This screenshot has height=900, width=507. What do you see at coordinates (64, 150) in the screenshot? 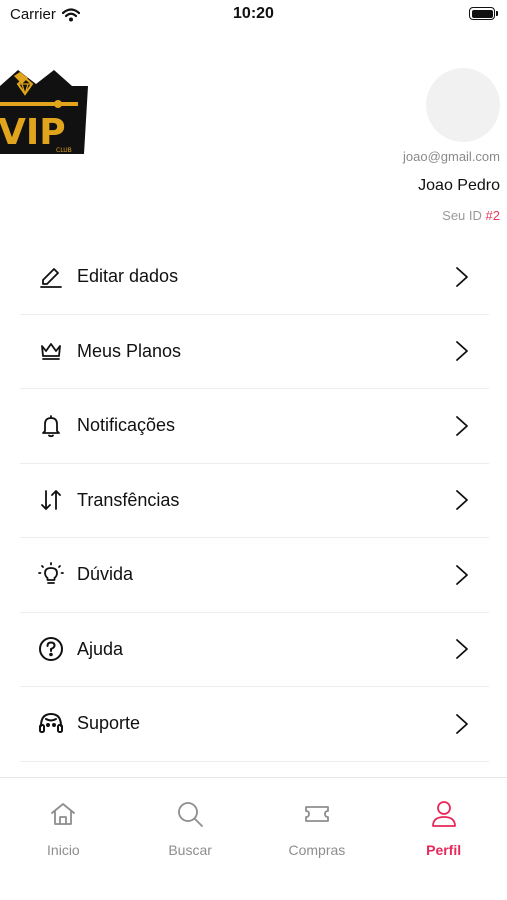
I see `logo-subtext: CLUB` at bounding box center [64, 150].